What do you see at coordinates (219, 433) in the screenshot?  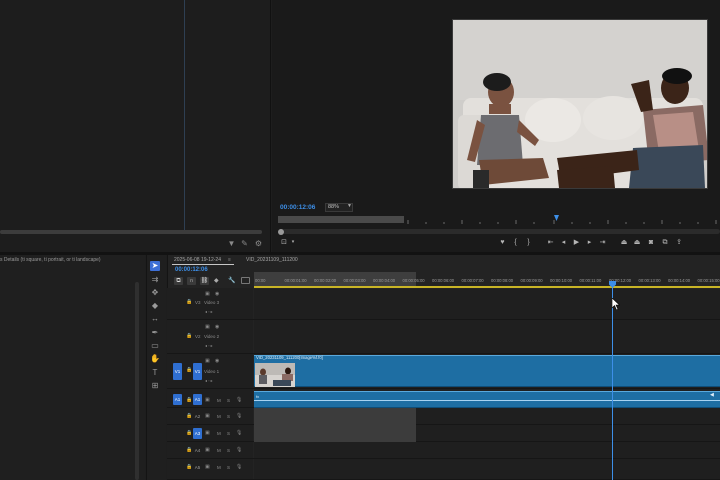 I see `mute-a3: M` at bounding box center [219, 433].